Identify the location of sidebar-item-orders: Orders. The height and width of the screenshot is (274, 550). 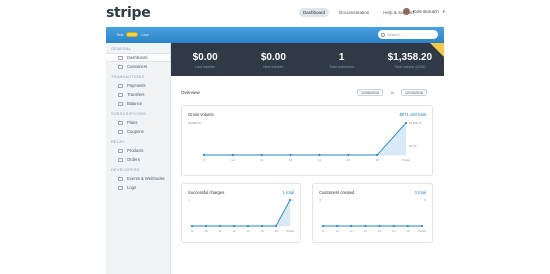
(138, 159).